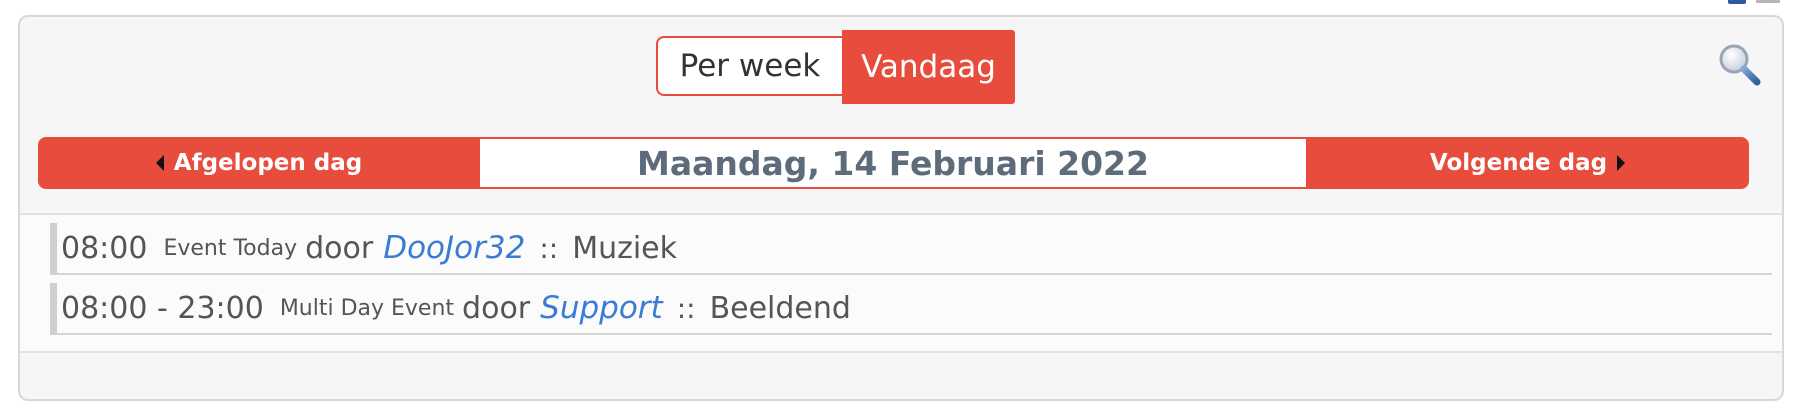  Describe the element at coordinates (928, 67) in the screenshot. I see `today-button: Vandaag` at that location.